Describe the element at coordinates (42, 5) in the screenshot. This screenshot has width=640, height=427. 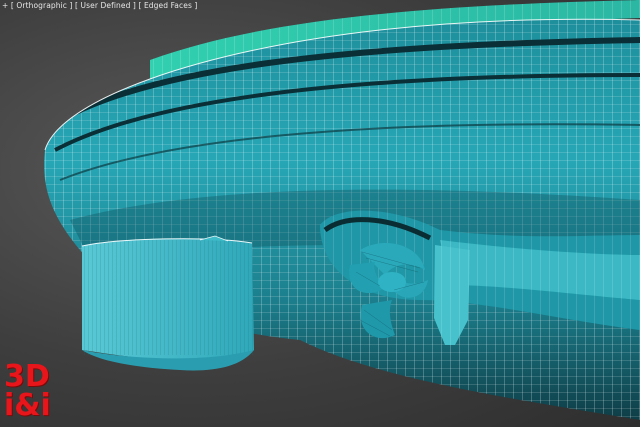
I see `view-mode-label: [ Orthographic ]` at that location.